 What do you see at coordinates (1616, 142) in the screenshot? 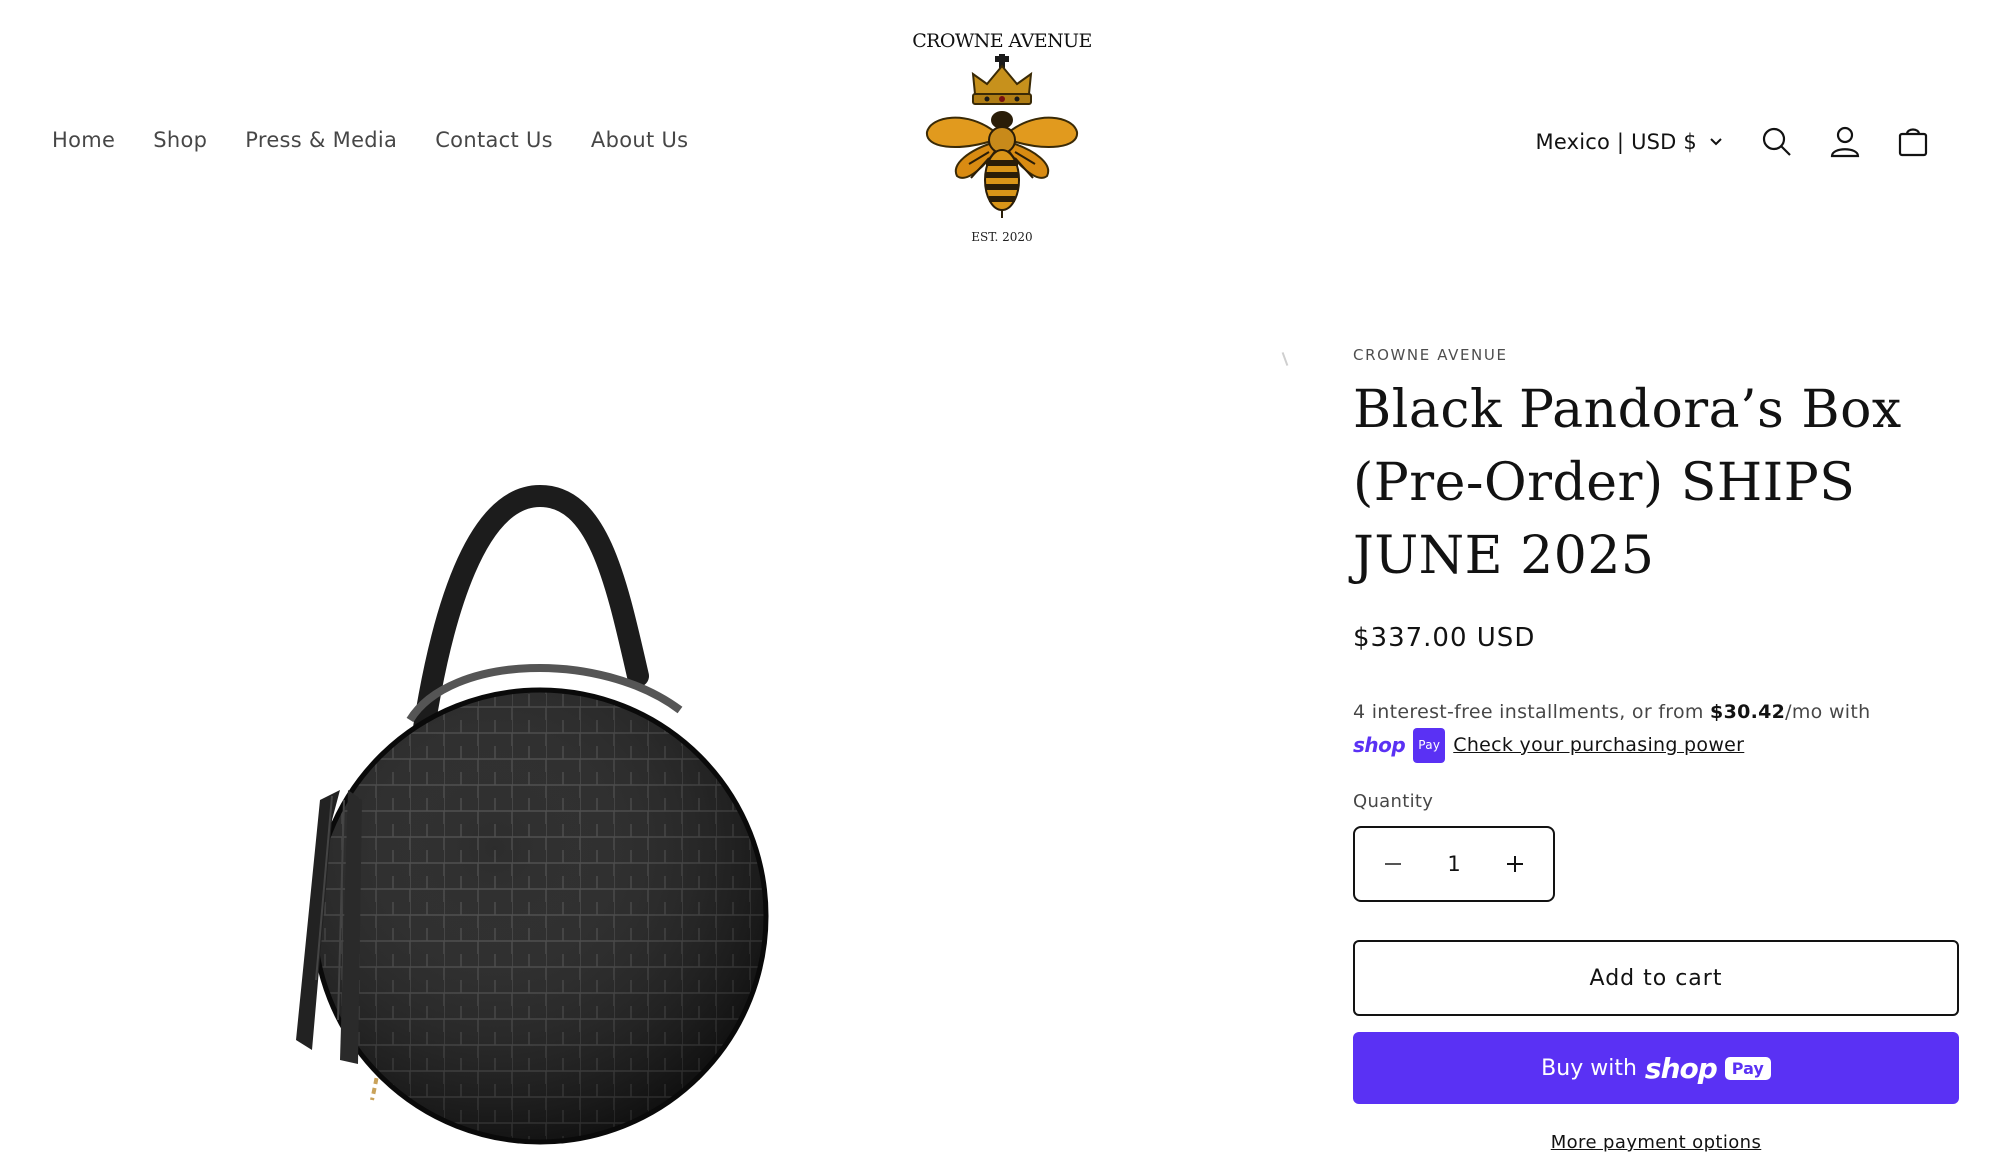
I see `country-currency-label: Mexico | USD $` at bounding box center [1616, 142].